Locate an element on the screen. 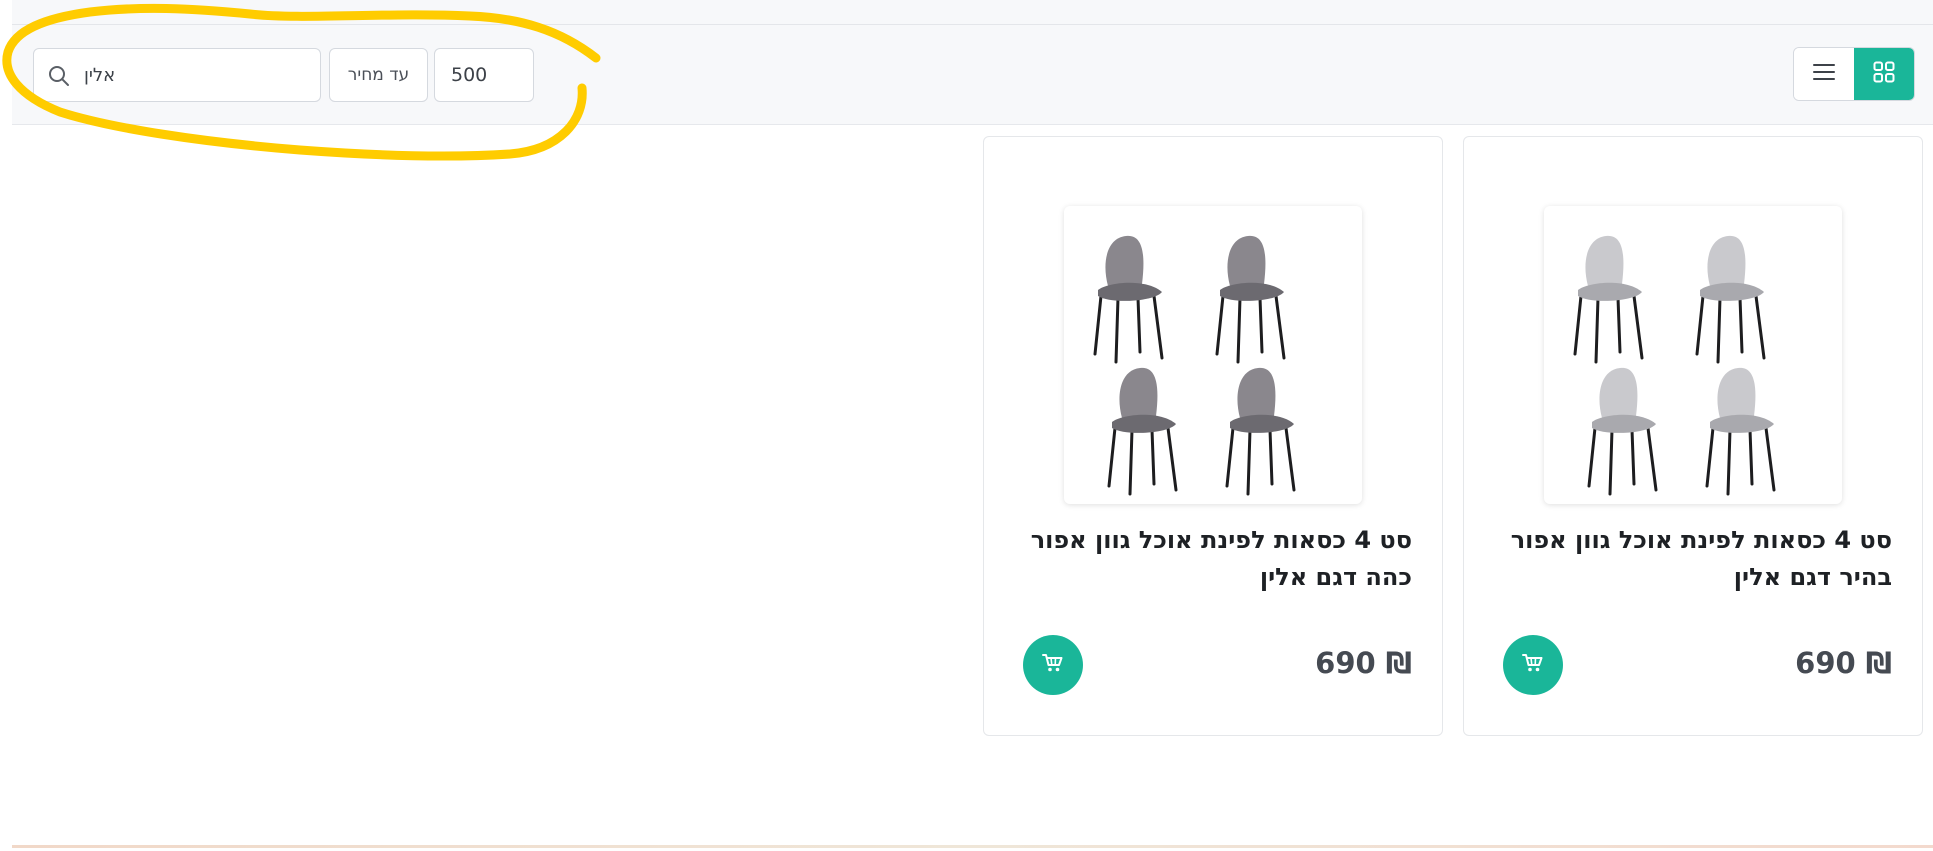  grid-view-button is located at coordinates (1884, 74).